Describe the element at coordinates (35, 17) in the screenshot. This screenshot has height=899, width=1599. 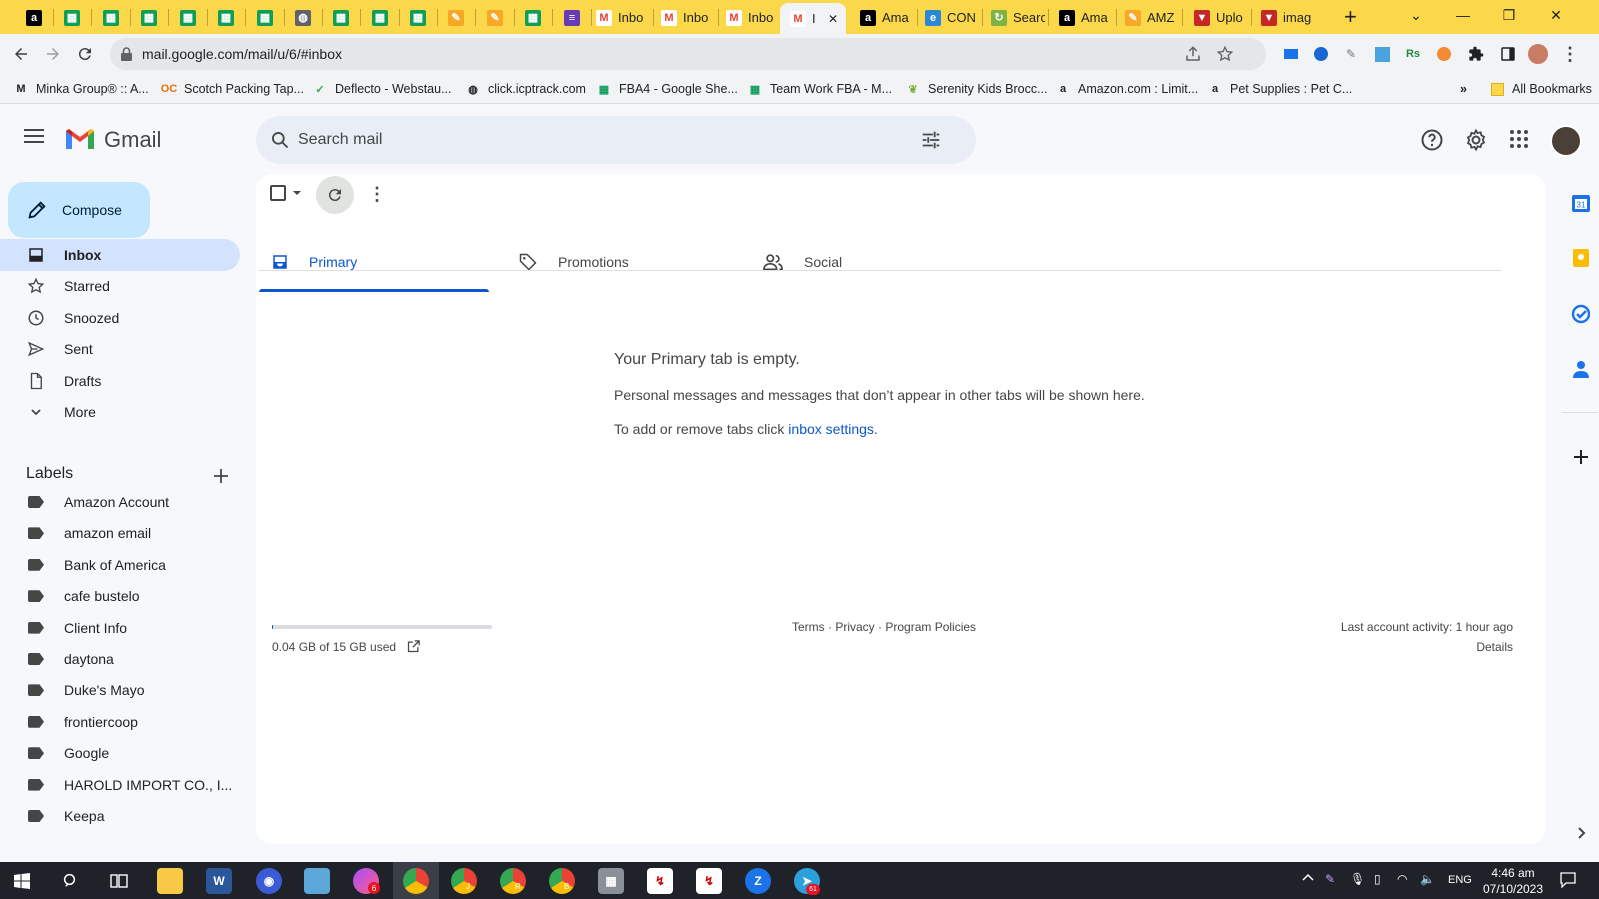
I see `browser-tab: a` at that location.